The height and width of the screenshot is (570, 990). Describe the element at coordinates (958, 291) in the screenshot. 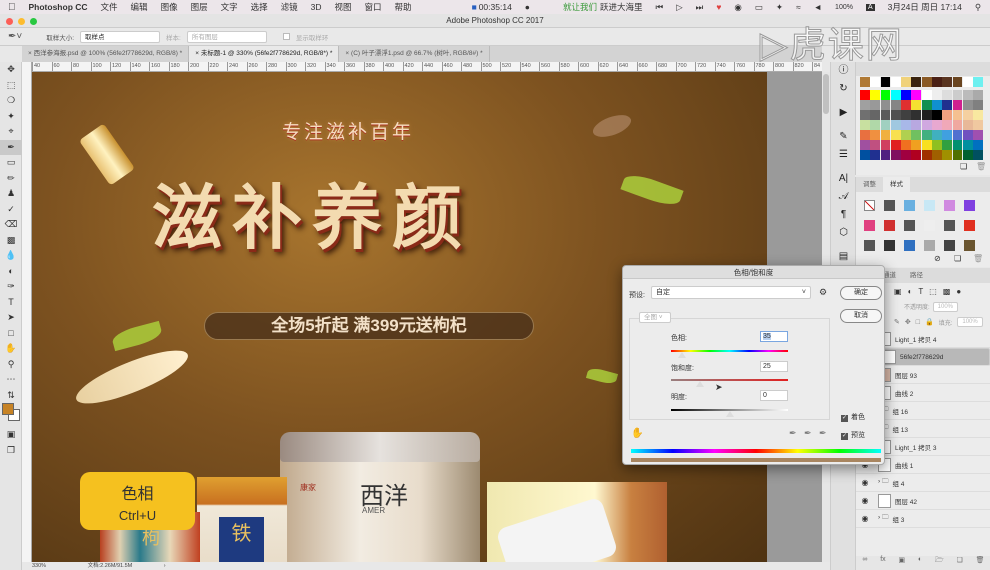

I see `filter-toggle-icon: ●` at that location.